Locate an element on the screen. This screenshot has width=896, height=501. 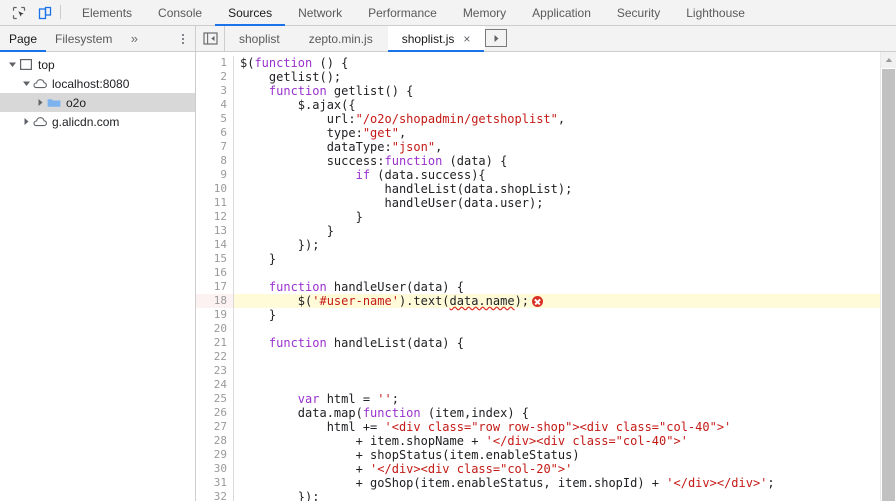
code-text: $.ajax({ is located at coordinates (565, 105).